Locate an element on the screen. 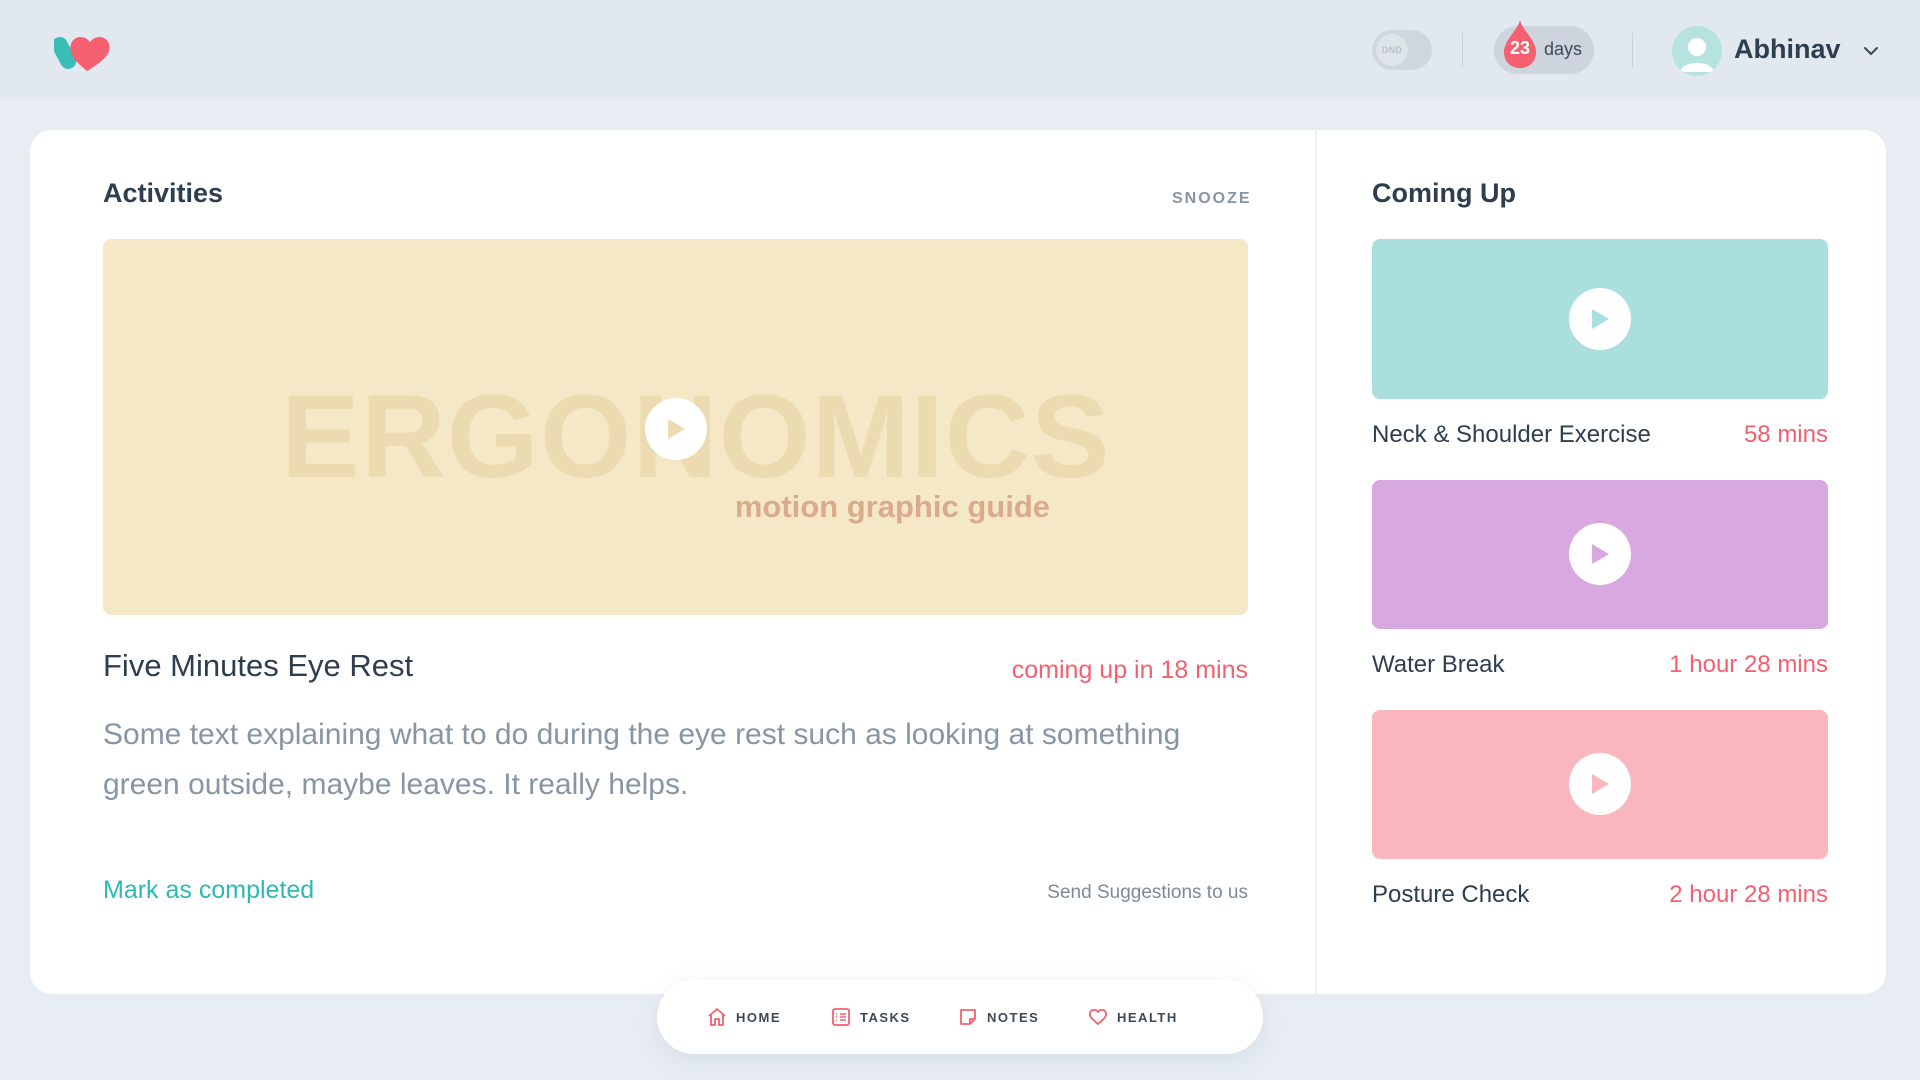 The height and width of the screenshot is (1080, 1920). coming-up-time: 58 mins is located at coordinates (1785, 434).